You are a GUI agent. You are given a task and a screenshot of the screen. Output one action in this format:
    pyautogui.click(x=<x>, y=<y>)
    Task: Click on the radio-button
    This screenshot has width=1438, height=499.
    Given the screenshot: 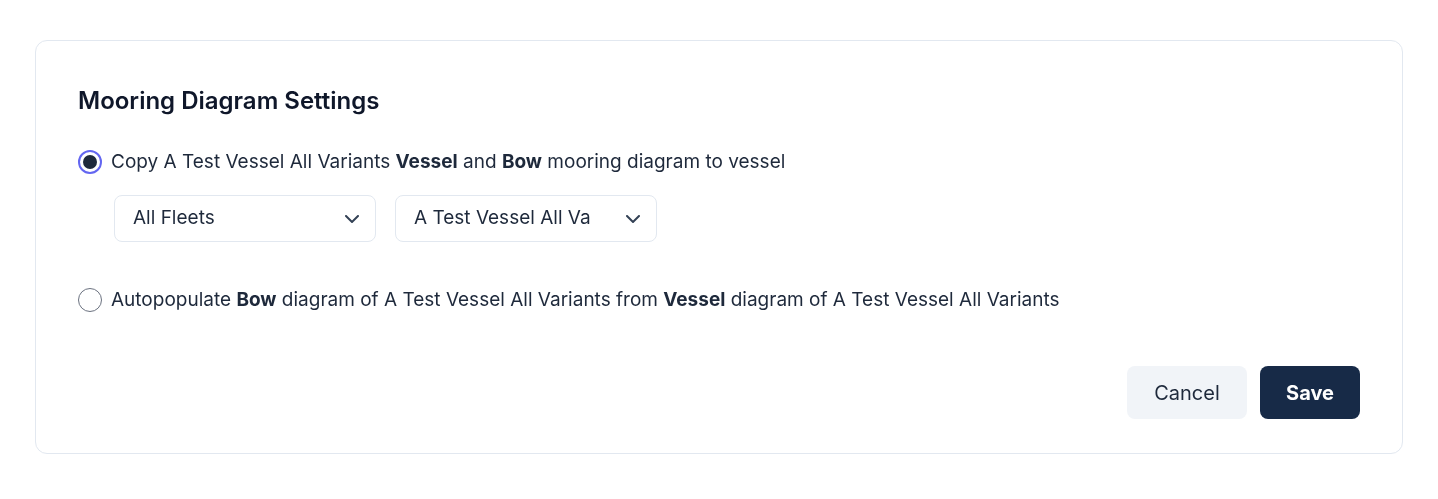 What is the action you would take?
    pyautogui.click(x=90, y=162)
    